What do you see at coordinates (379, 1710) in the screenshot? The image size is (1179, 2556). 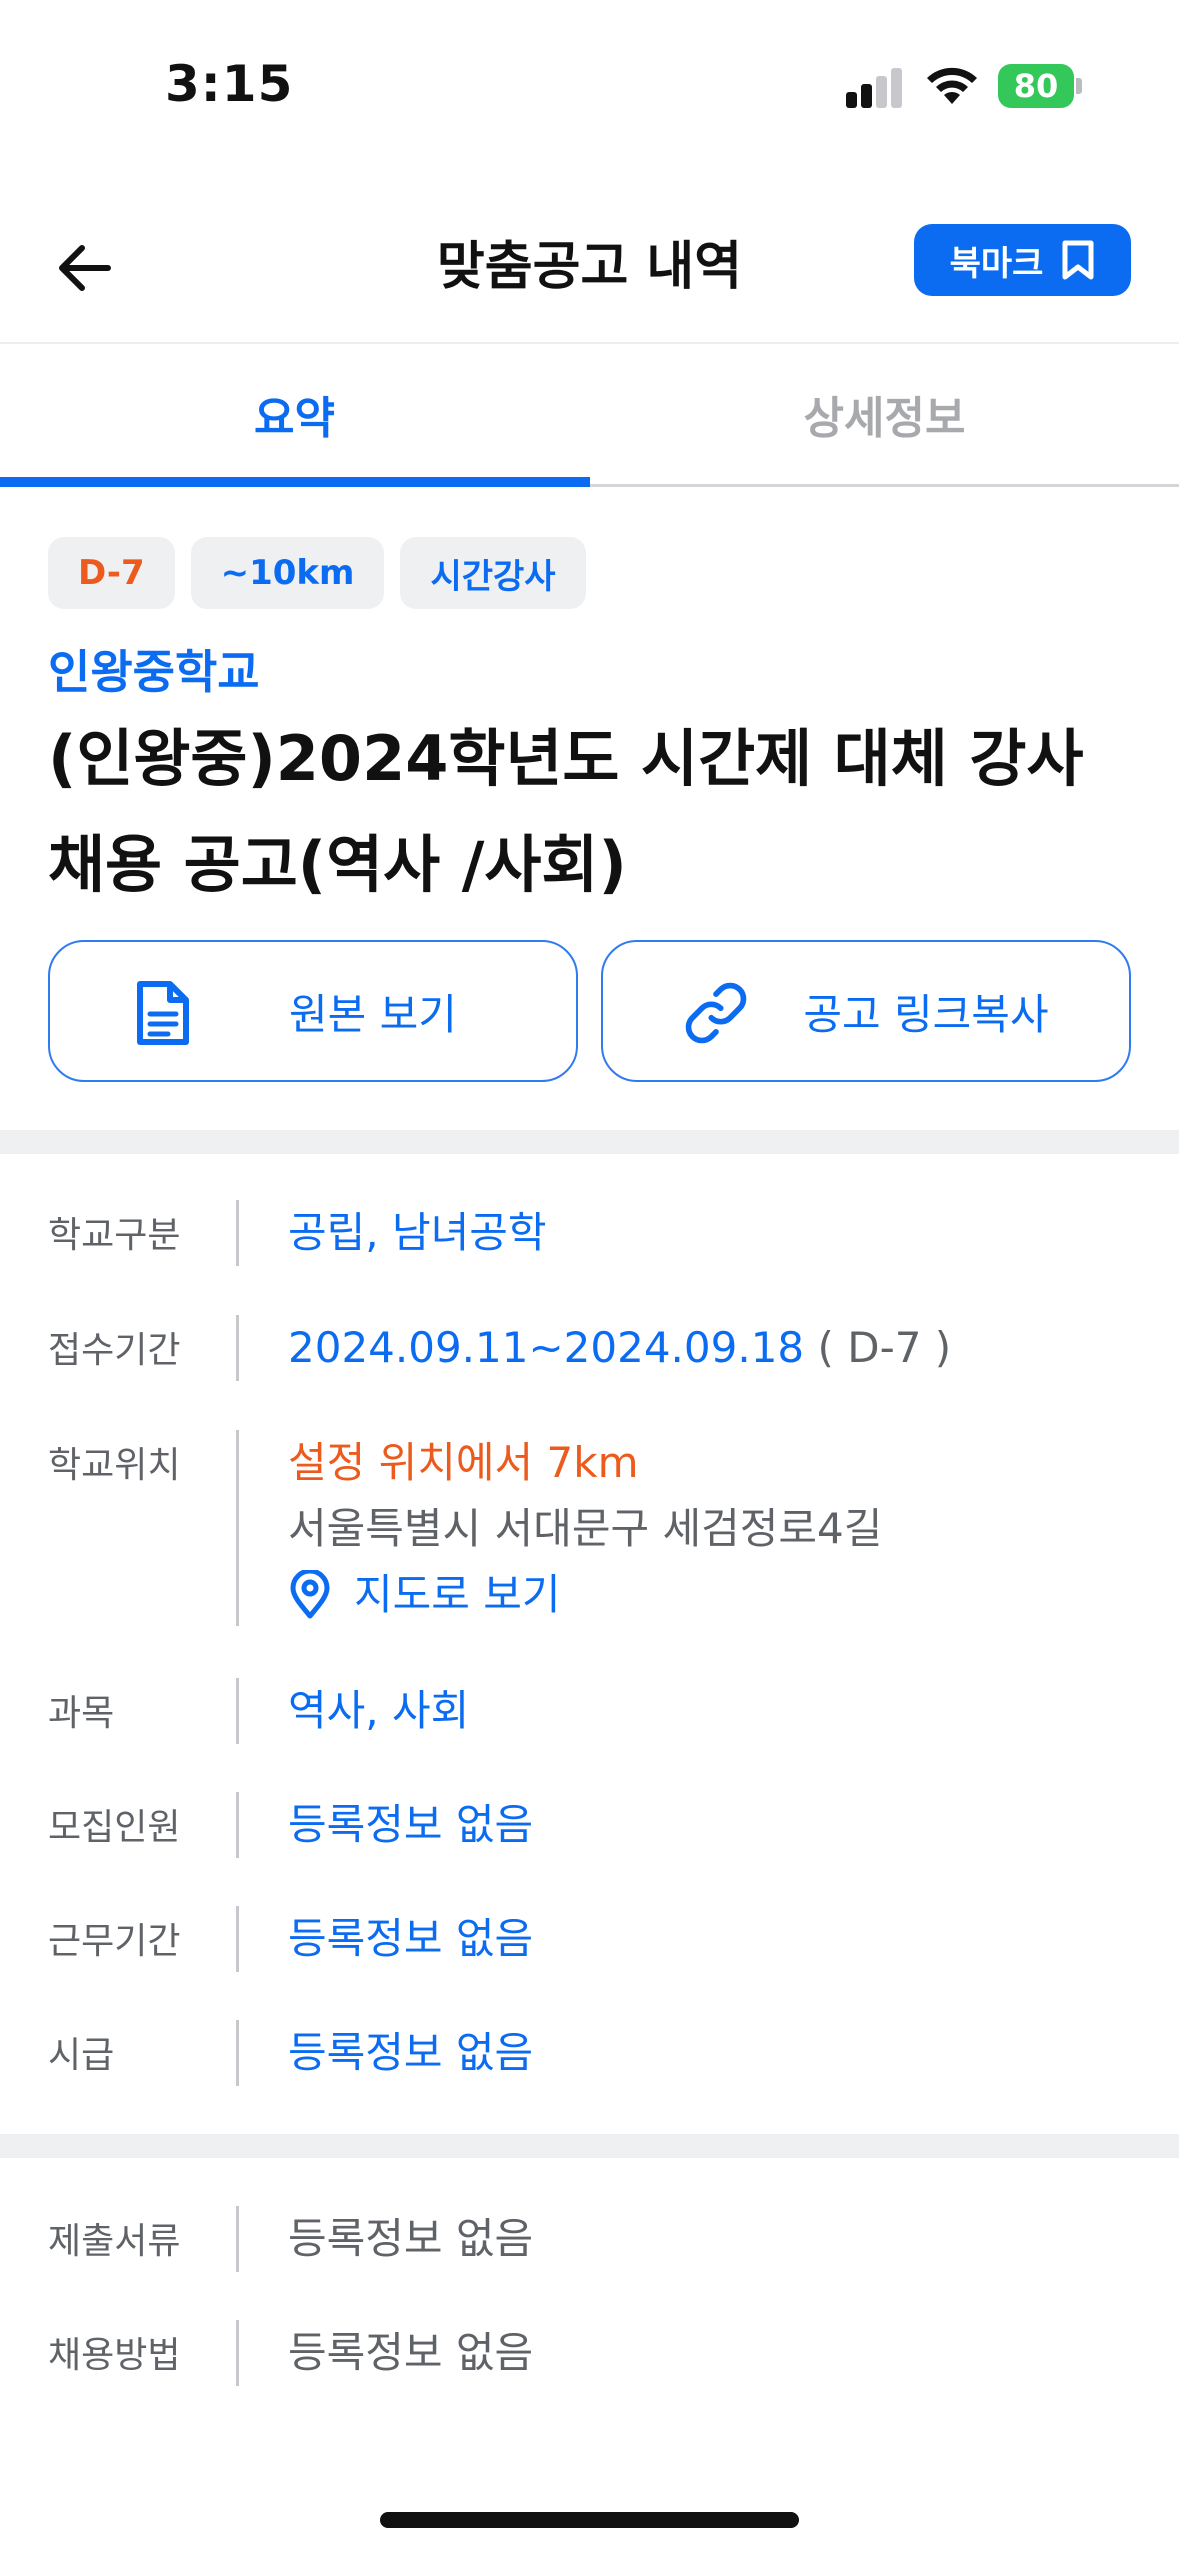 I see `info-value: 역사, 사회` at bounding box center [379, 1710].